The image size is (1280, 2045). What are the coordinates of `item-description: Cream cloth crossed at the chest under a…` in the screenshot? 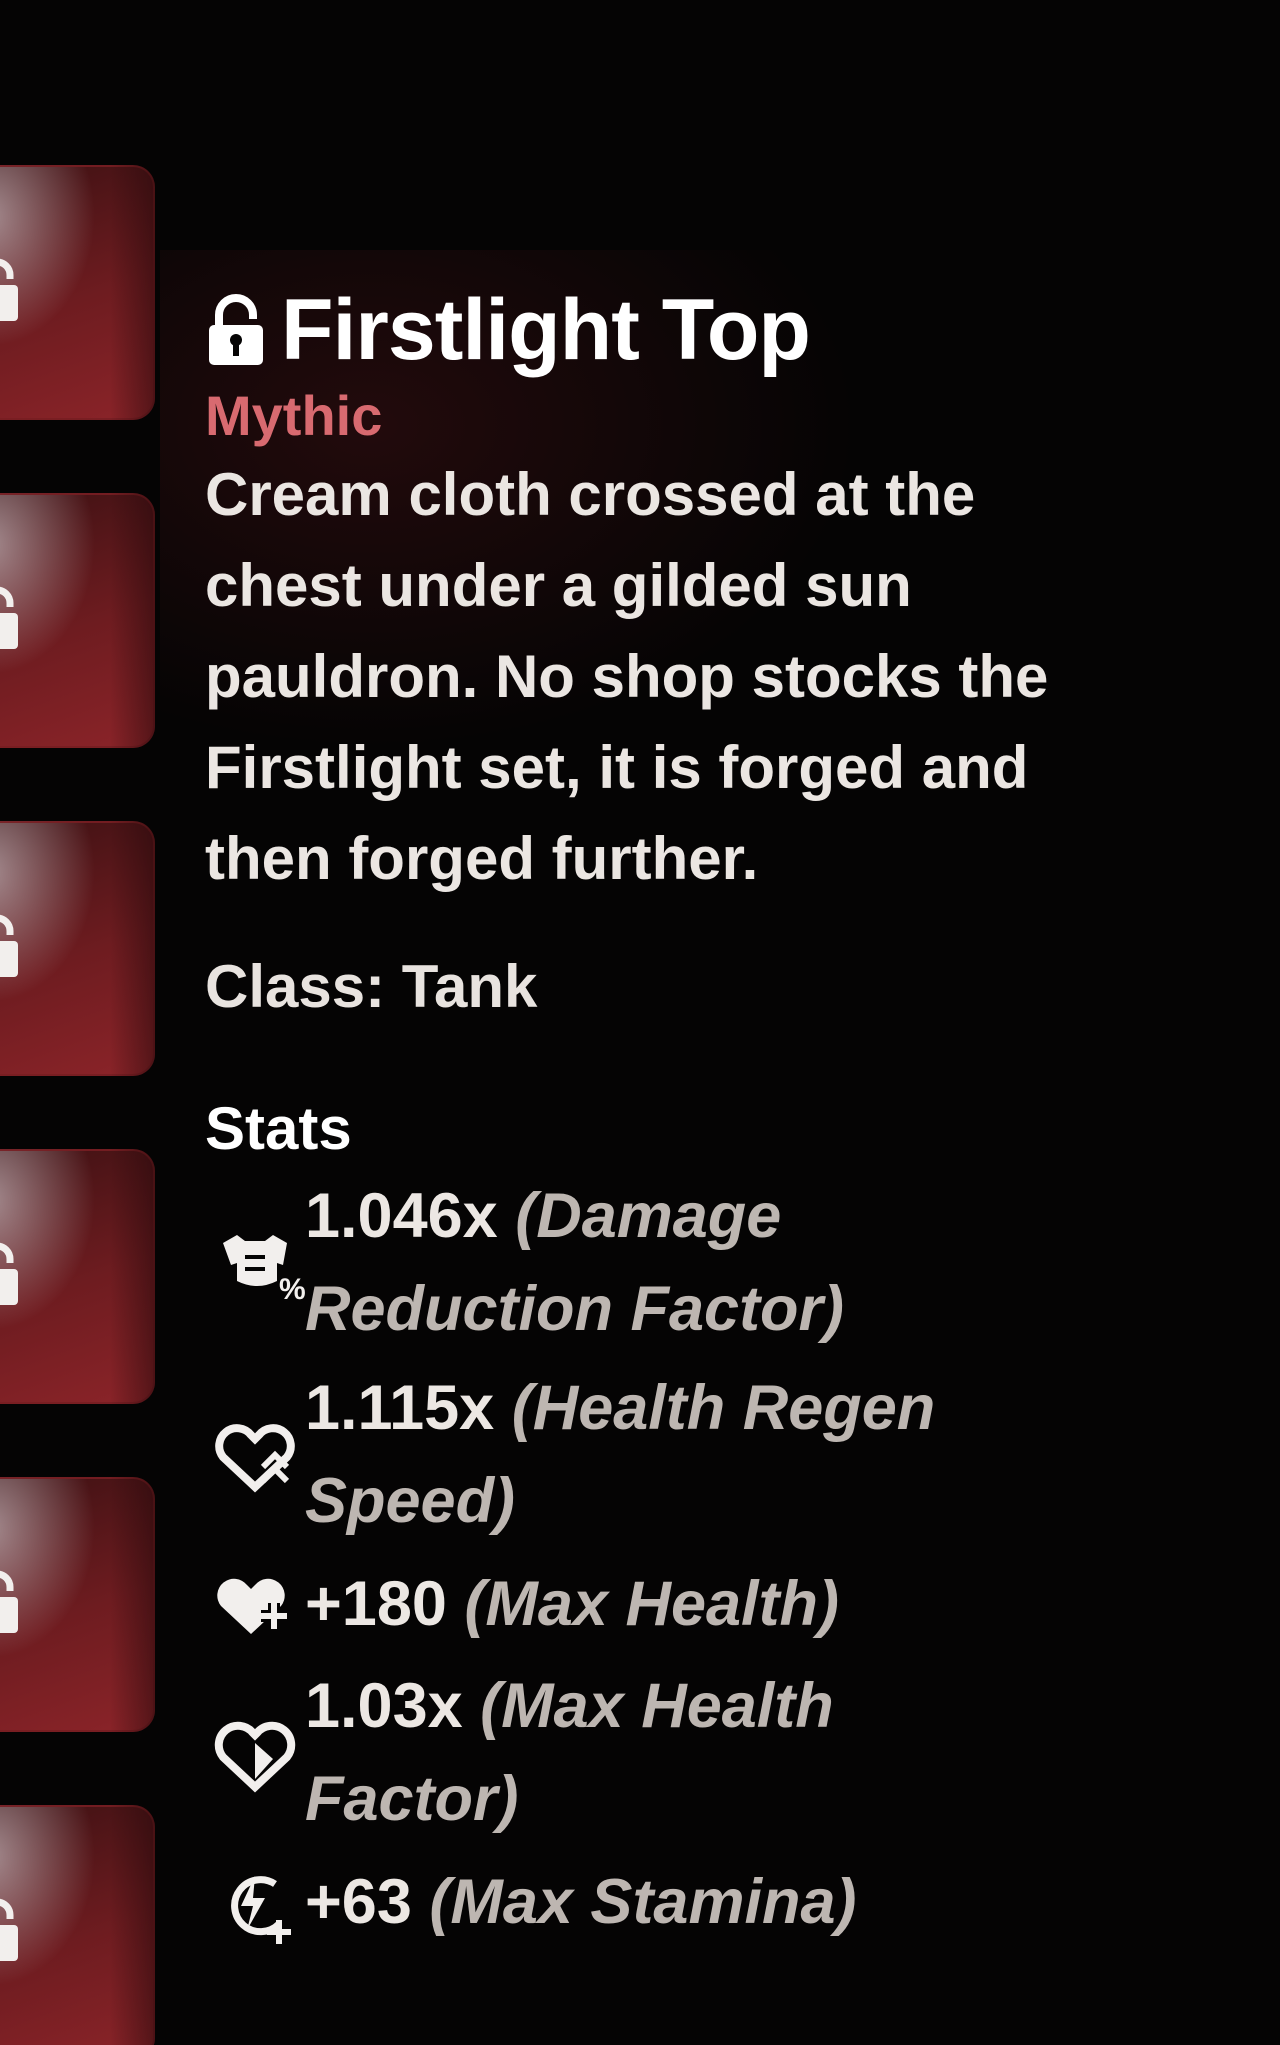 It's located at (627, 676).